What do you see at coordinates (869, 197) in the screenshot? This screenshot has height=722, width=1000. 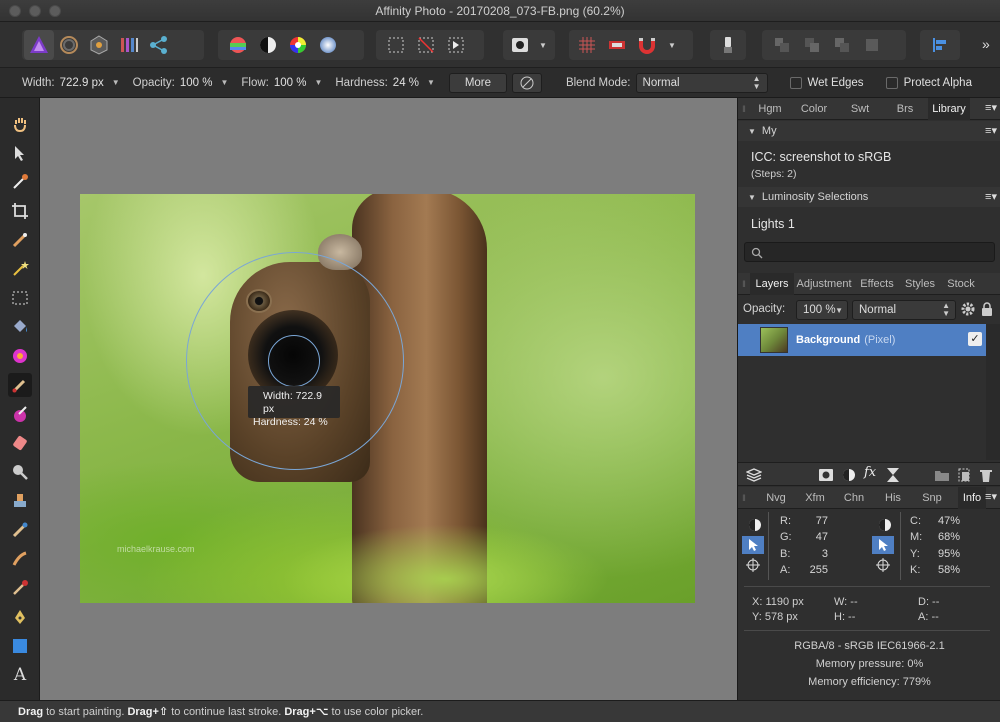 I see `library-section-luminosity: ▼ Luminosity Selections ≡▾` at bounding box center [869, 197].